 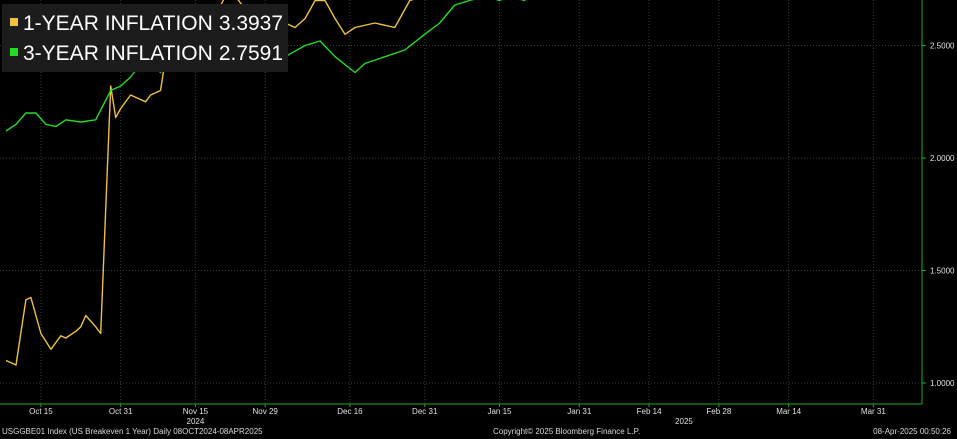 What do you see at coordinates (266, 411) in the screenshot?
I see `x-tick-label: Nov 29` at bounding box center [266, 411].